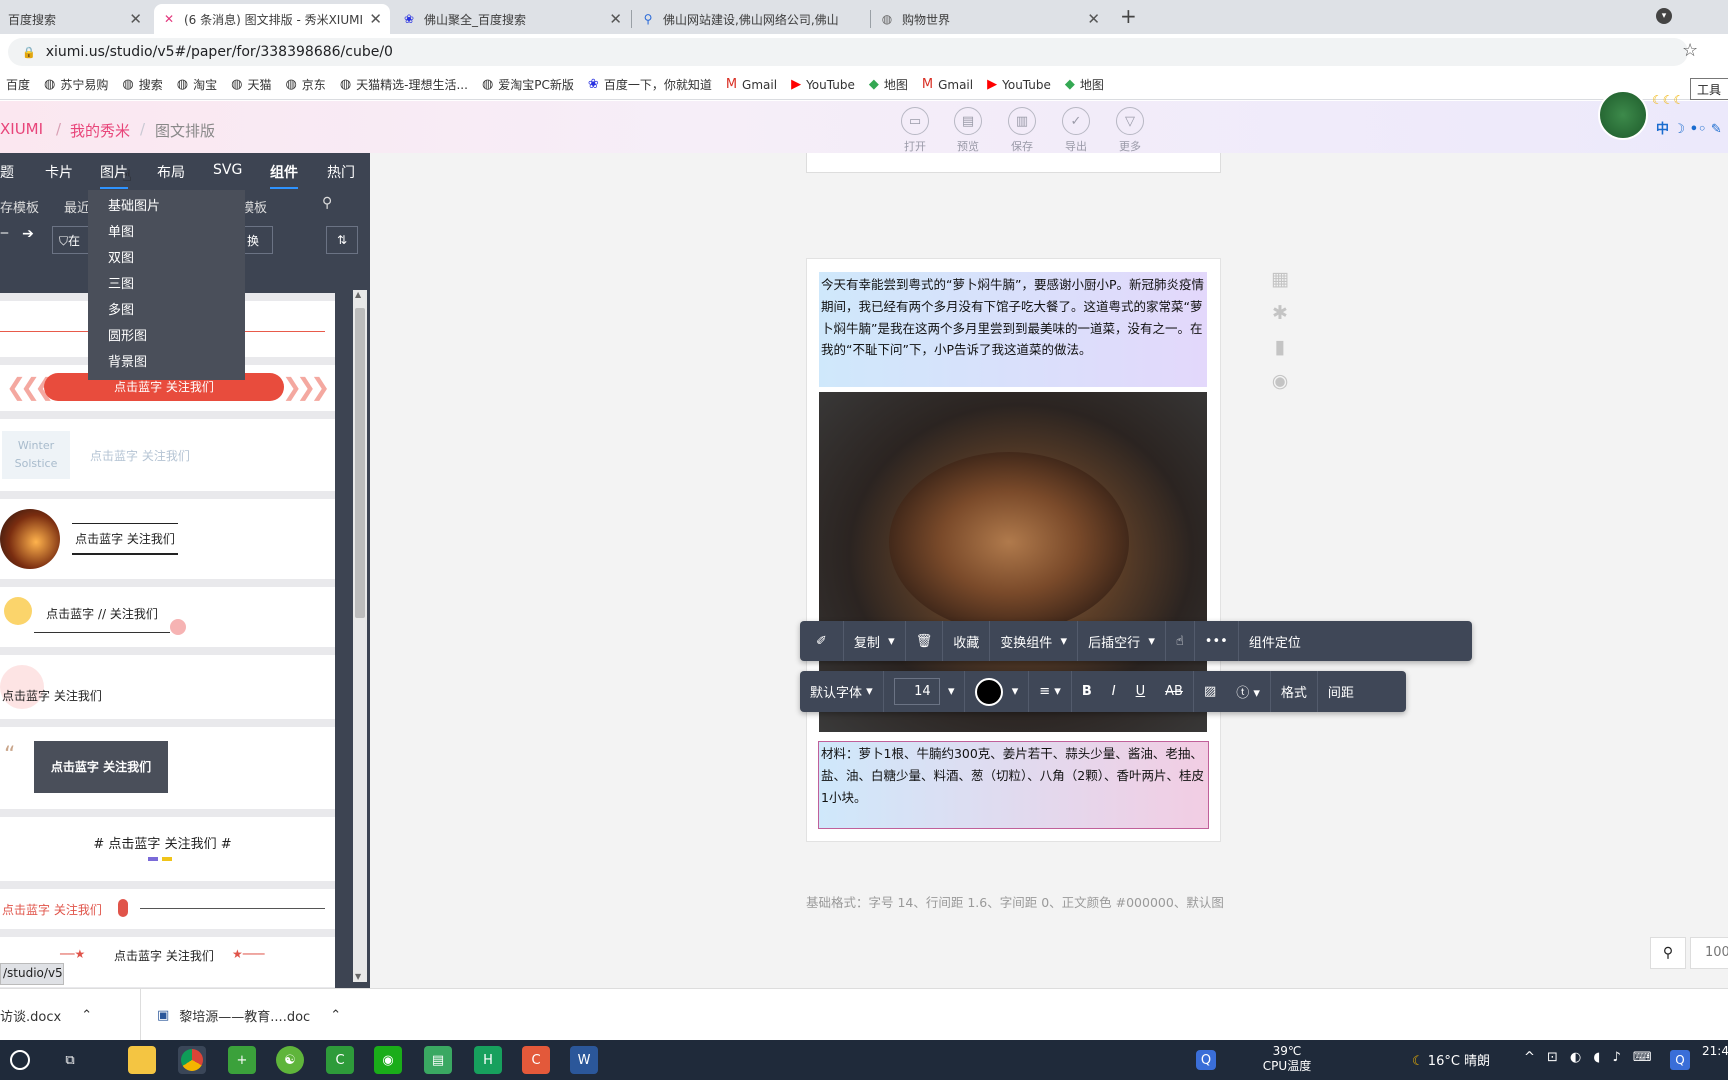 This screenshot has height=1080, width=1728. I want to click on menu-item-multi-image: 多图, so click(166, 313).